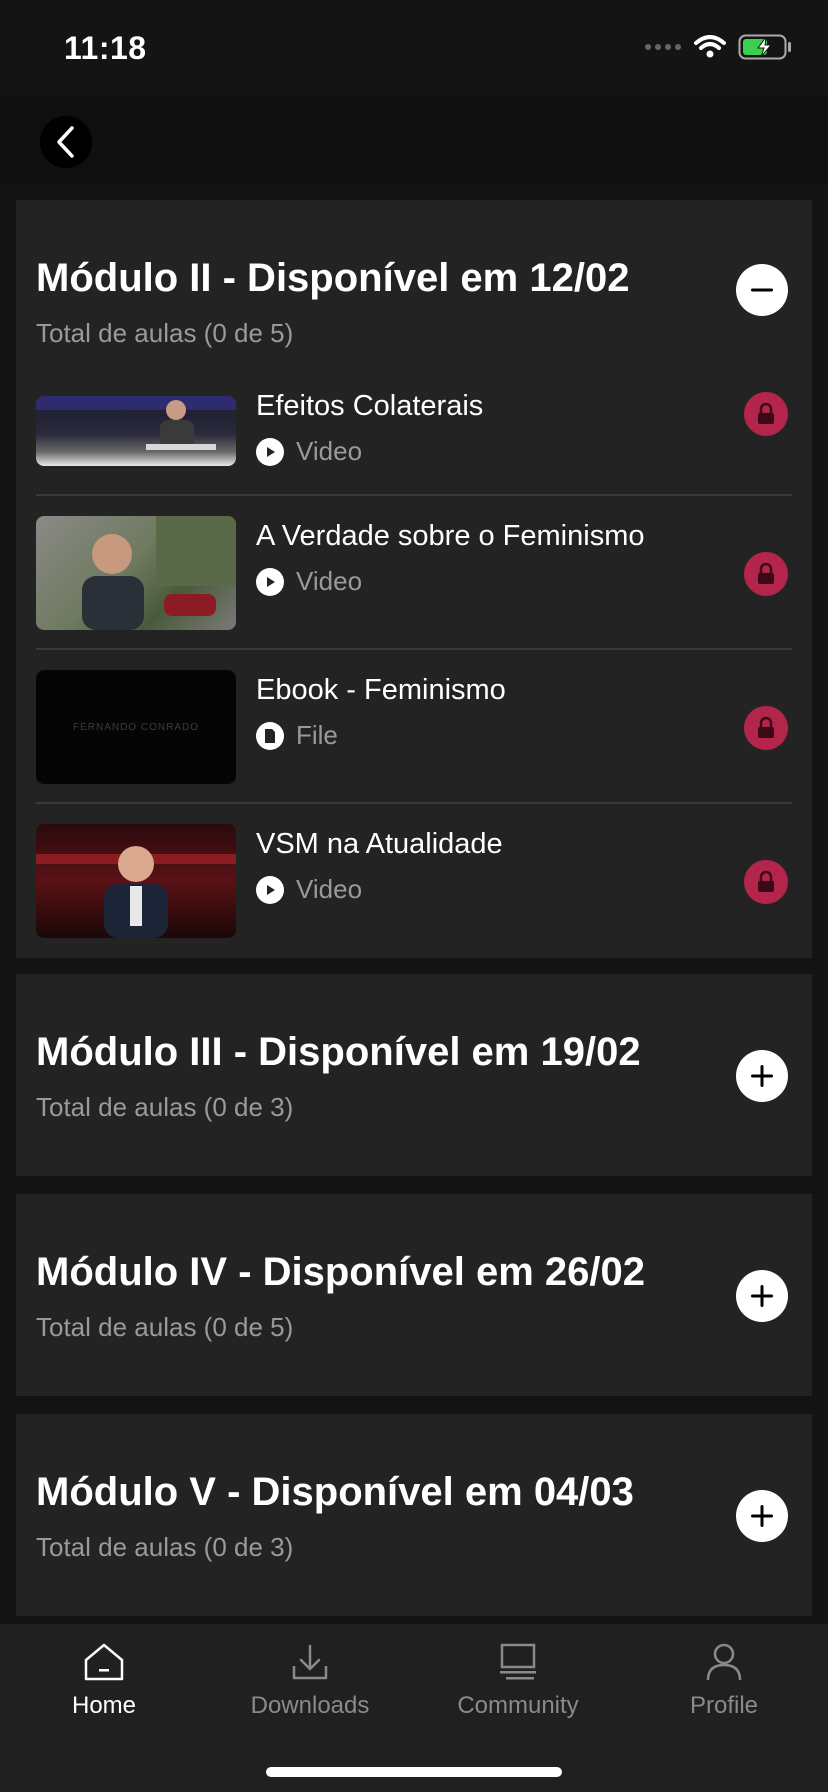 The width and height of the screenshot is (828, 1792). What do you see at coordinates (310, 1705) in the screenshot?
I see `tab-label: Downloads` at bounding box center [310, 1705].